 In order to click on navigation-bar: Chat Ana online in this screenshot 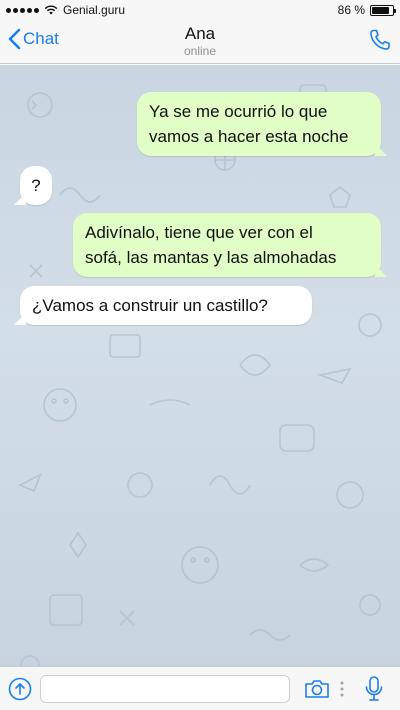, I will do `click(200, 42)`.